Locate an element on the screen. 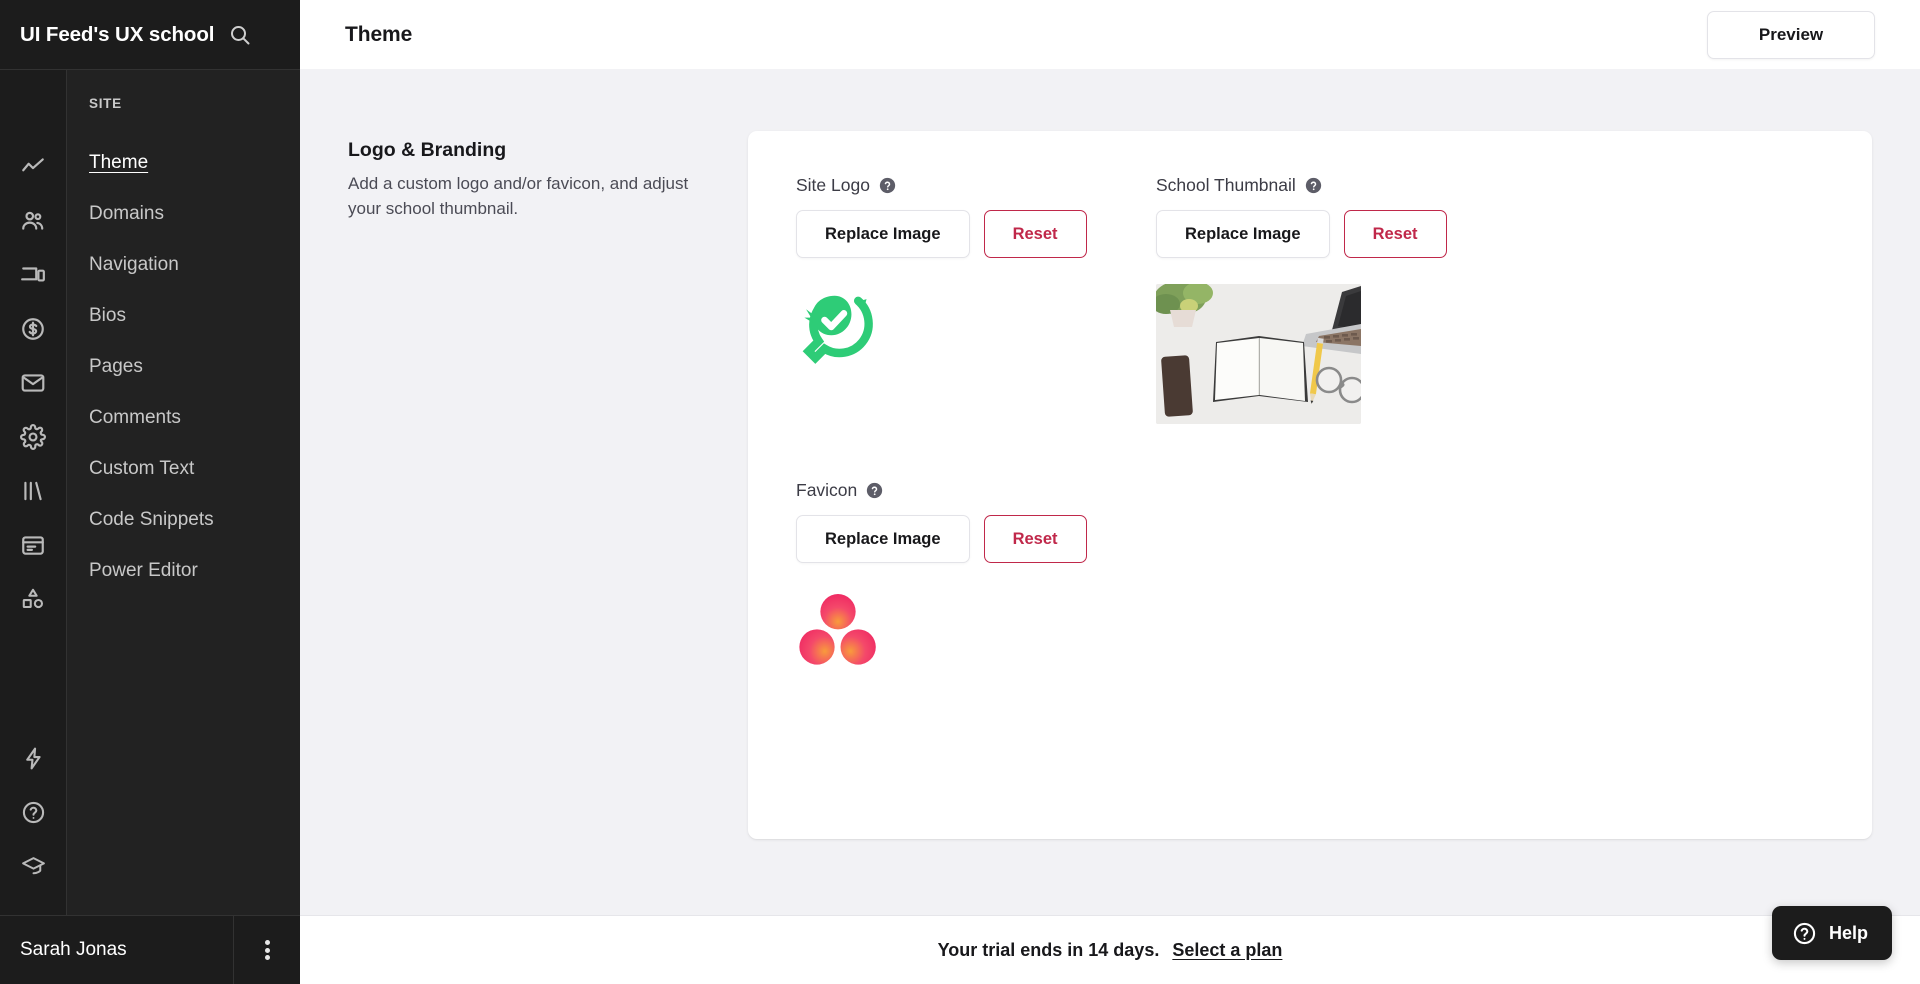  school-thumbnail-reset-button: Reset is located at coordinates (1395, 234).